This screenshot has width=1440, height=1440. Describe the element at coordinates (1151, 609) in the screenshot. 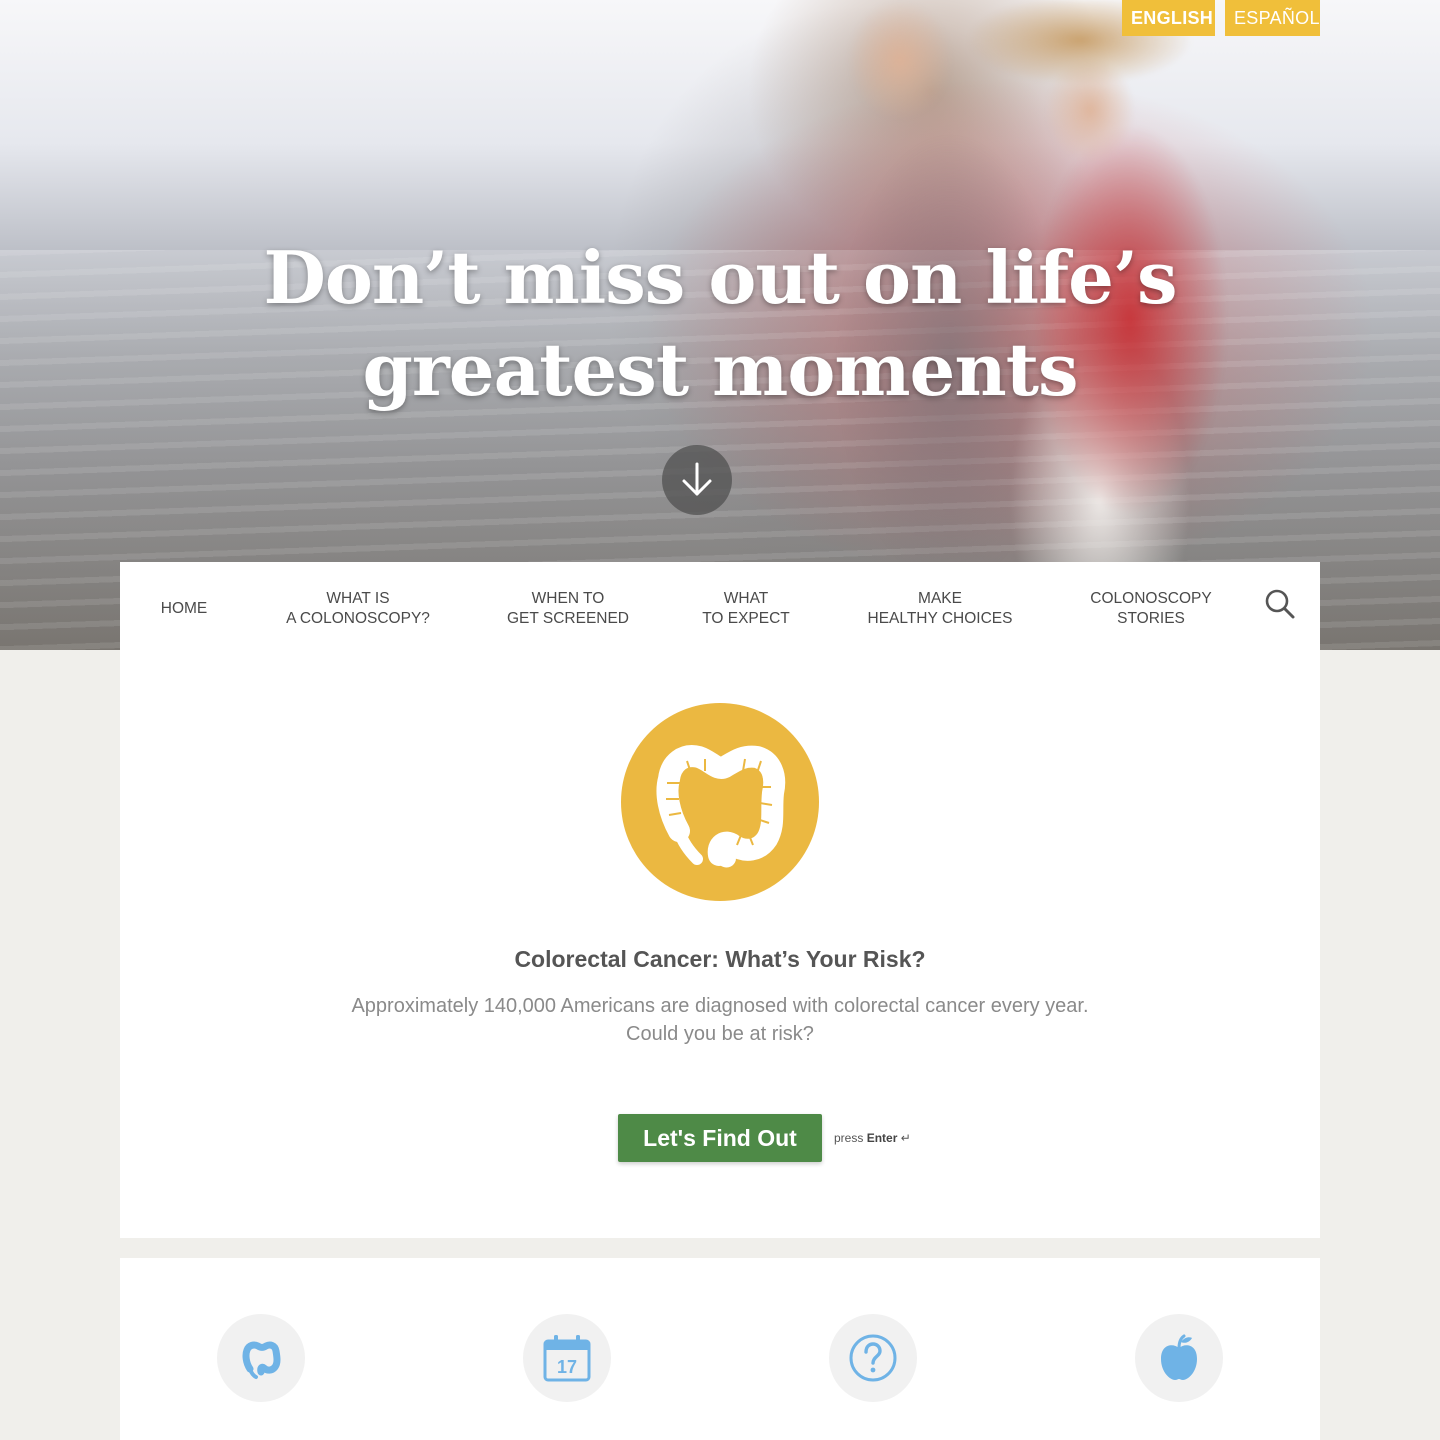

I see `nav-colonoscopy-stories: COLONOSCOPY STORIES` at that location.